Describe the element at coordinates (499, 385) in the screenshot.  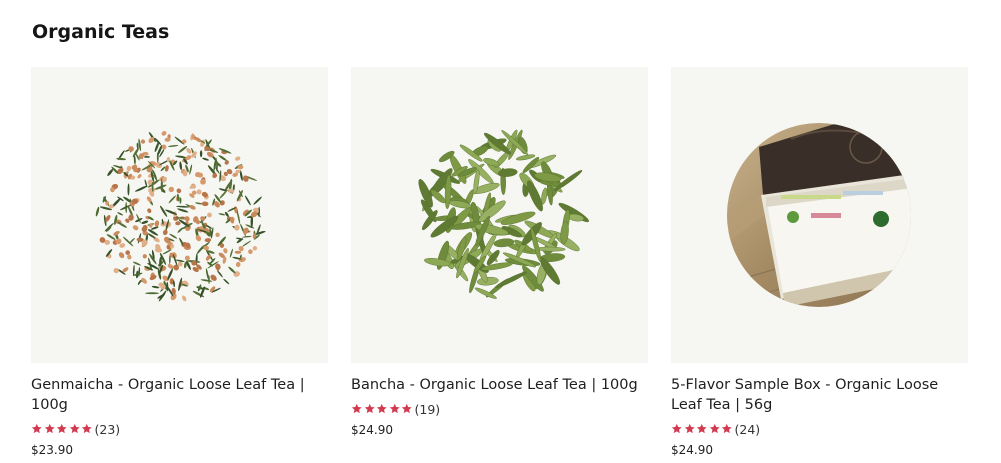
I see `product-title: Bancha - Organic Loose Leaf Tea | 100g` at that location.